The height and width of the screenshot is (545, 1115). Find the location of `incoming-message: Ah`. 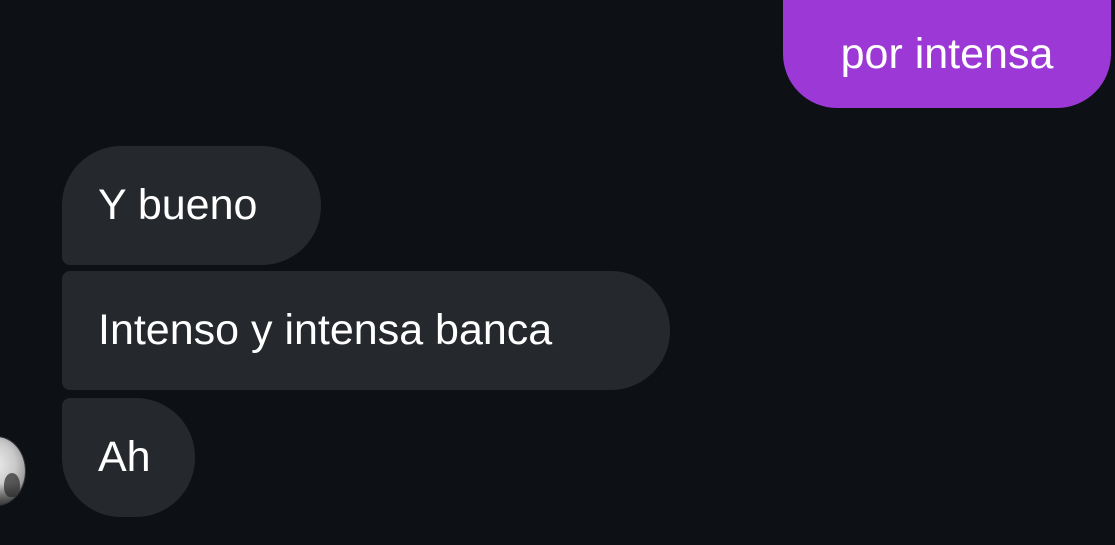

incoming-message: Ah is located at coordinates (128, 457).